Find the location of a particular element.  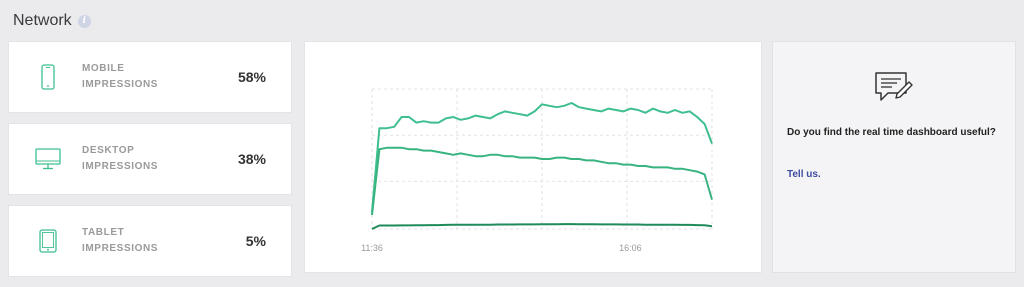

metric-label: TABLET IMPRESSIONS is located at coordinates (120, 240).